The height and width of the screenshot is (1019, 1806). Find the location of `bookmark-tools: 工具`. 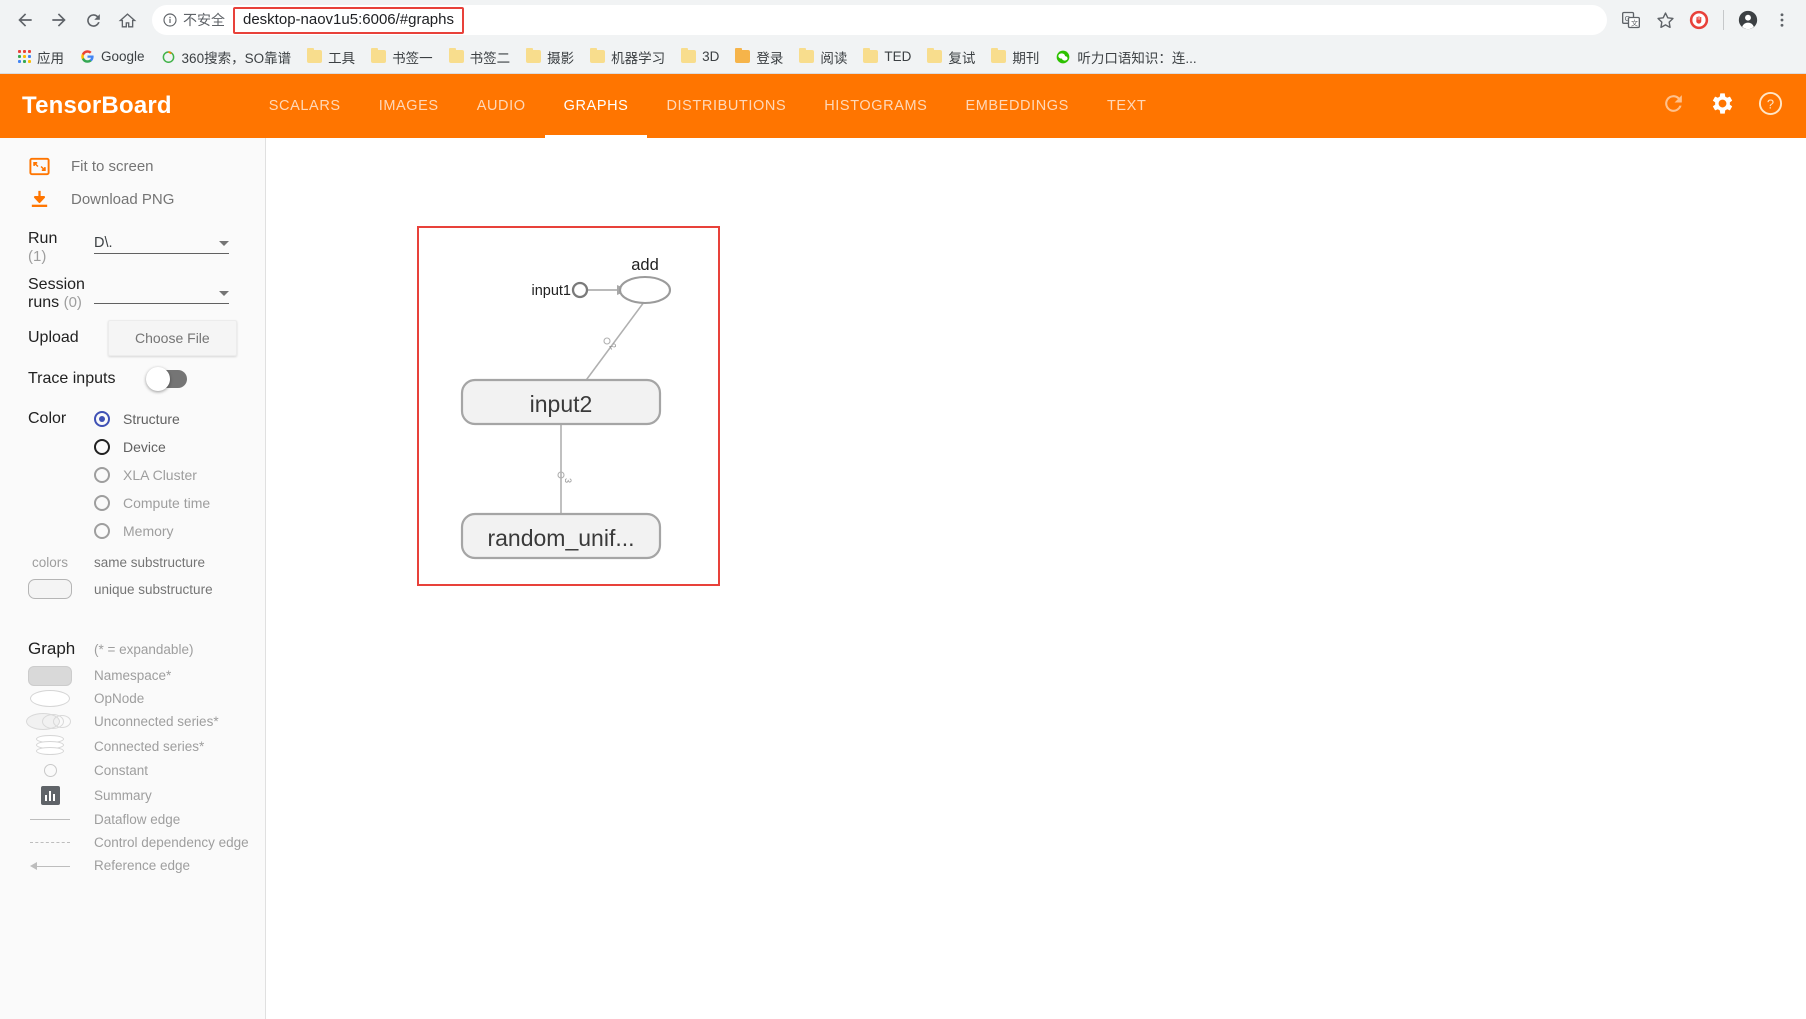

bookmark-tools: 工具 is located at coordinates (331, 57).